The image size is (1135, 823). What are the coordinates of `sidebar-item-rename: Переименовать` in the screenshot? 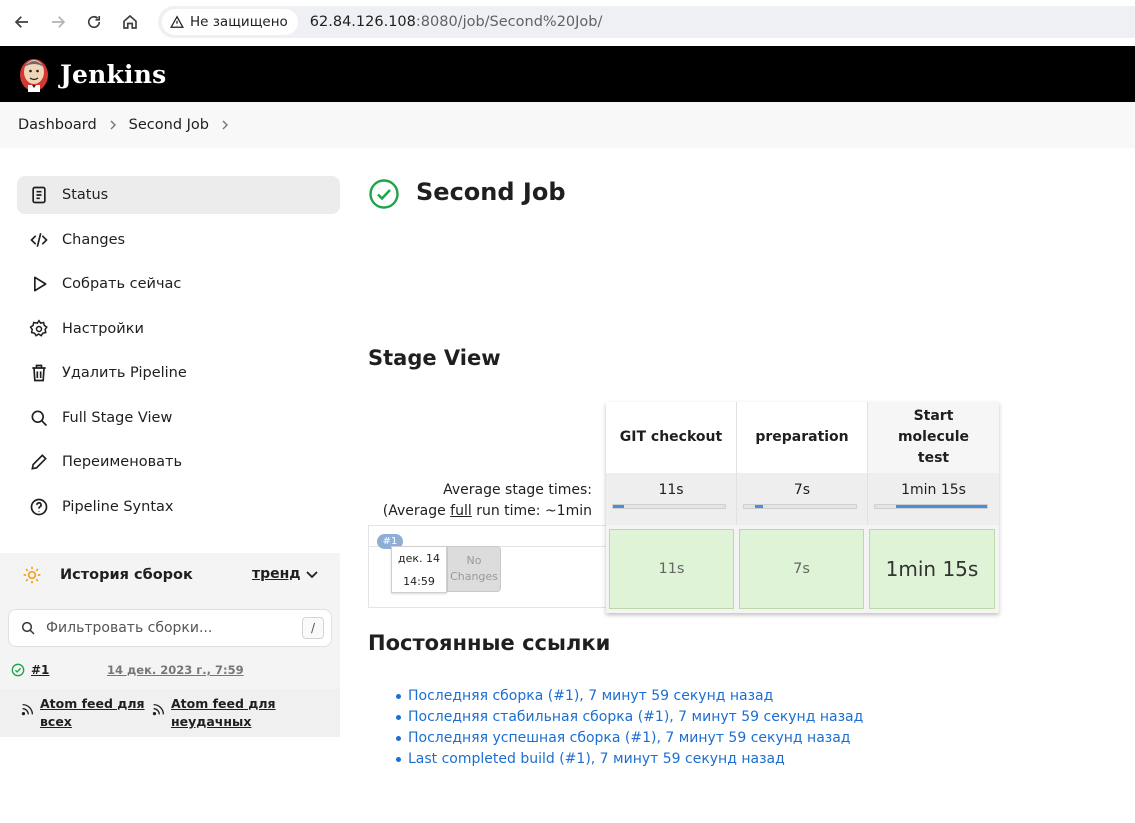 It's located at (178, 462).